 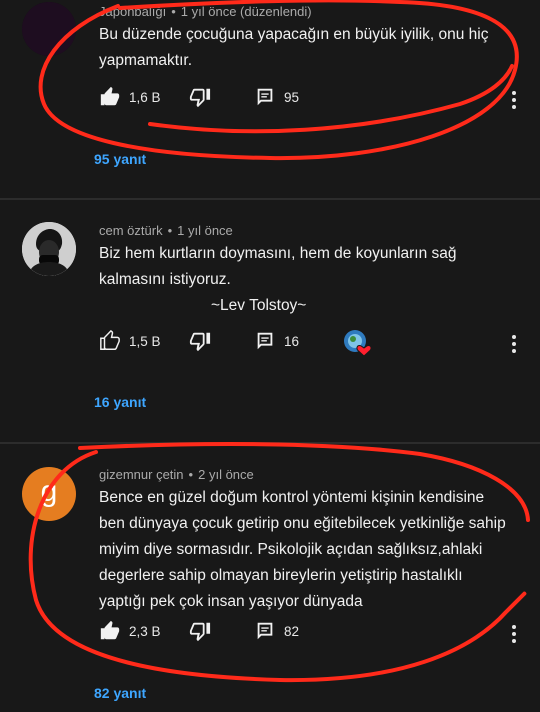 I want to click on author-name: Japonbalığı, so click(x=132, y=11).